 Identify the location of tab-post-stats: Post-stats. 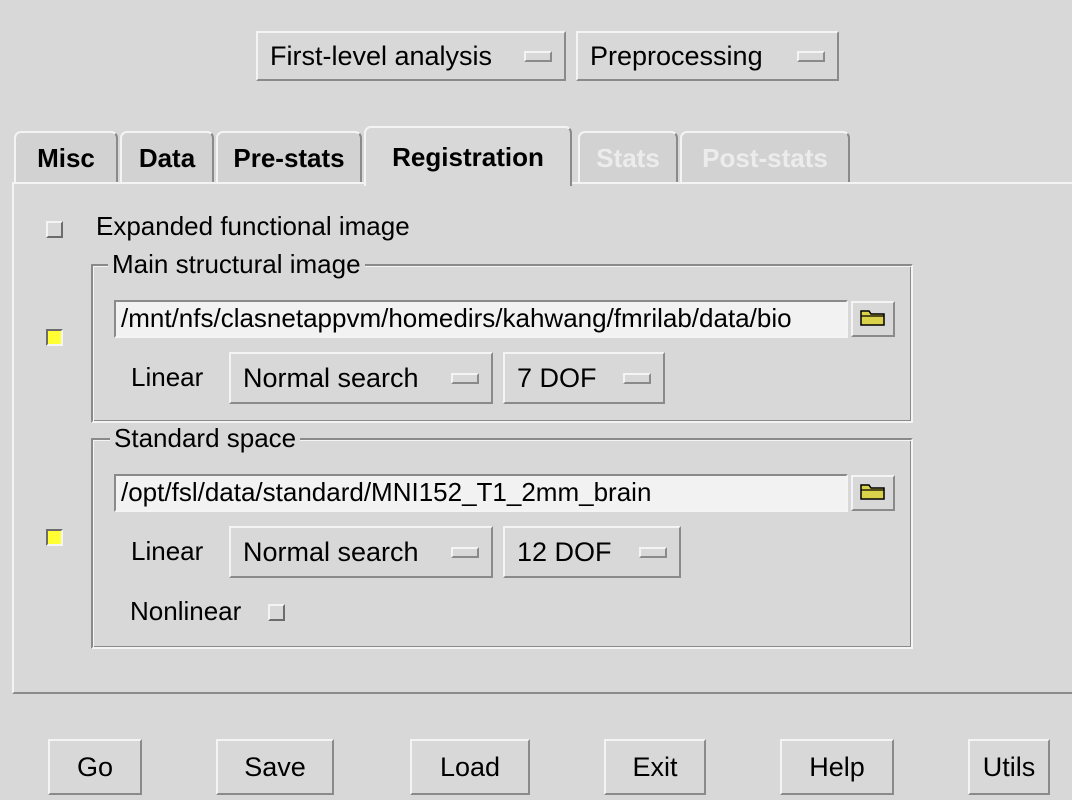
(765, 157).